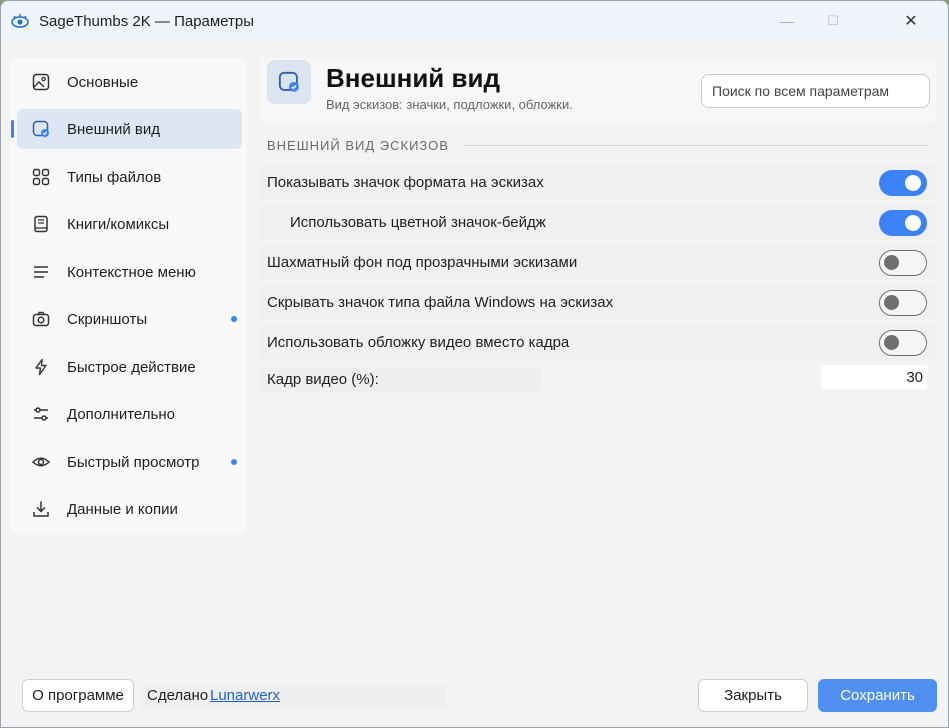 This screenshot has width=949, height=728. I want to click on window-title: SageThumbs 2K — Параметры, so click(147, 21).